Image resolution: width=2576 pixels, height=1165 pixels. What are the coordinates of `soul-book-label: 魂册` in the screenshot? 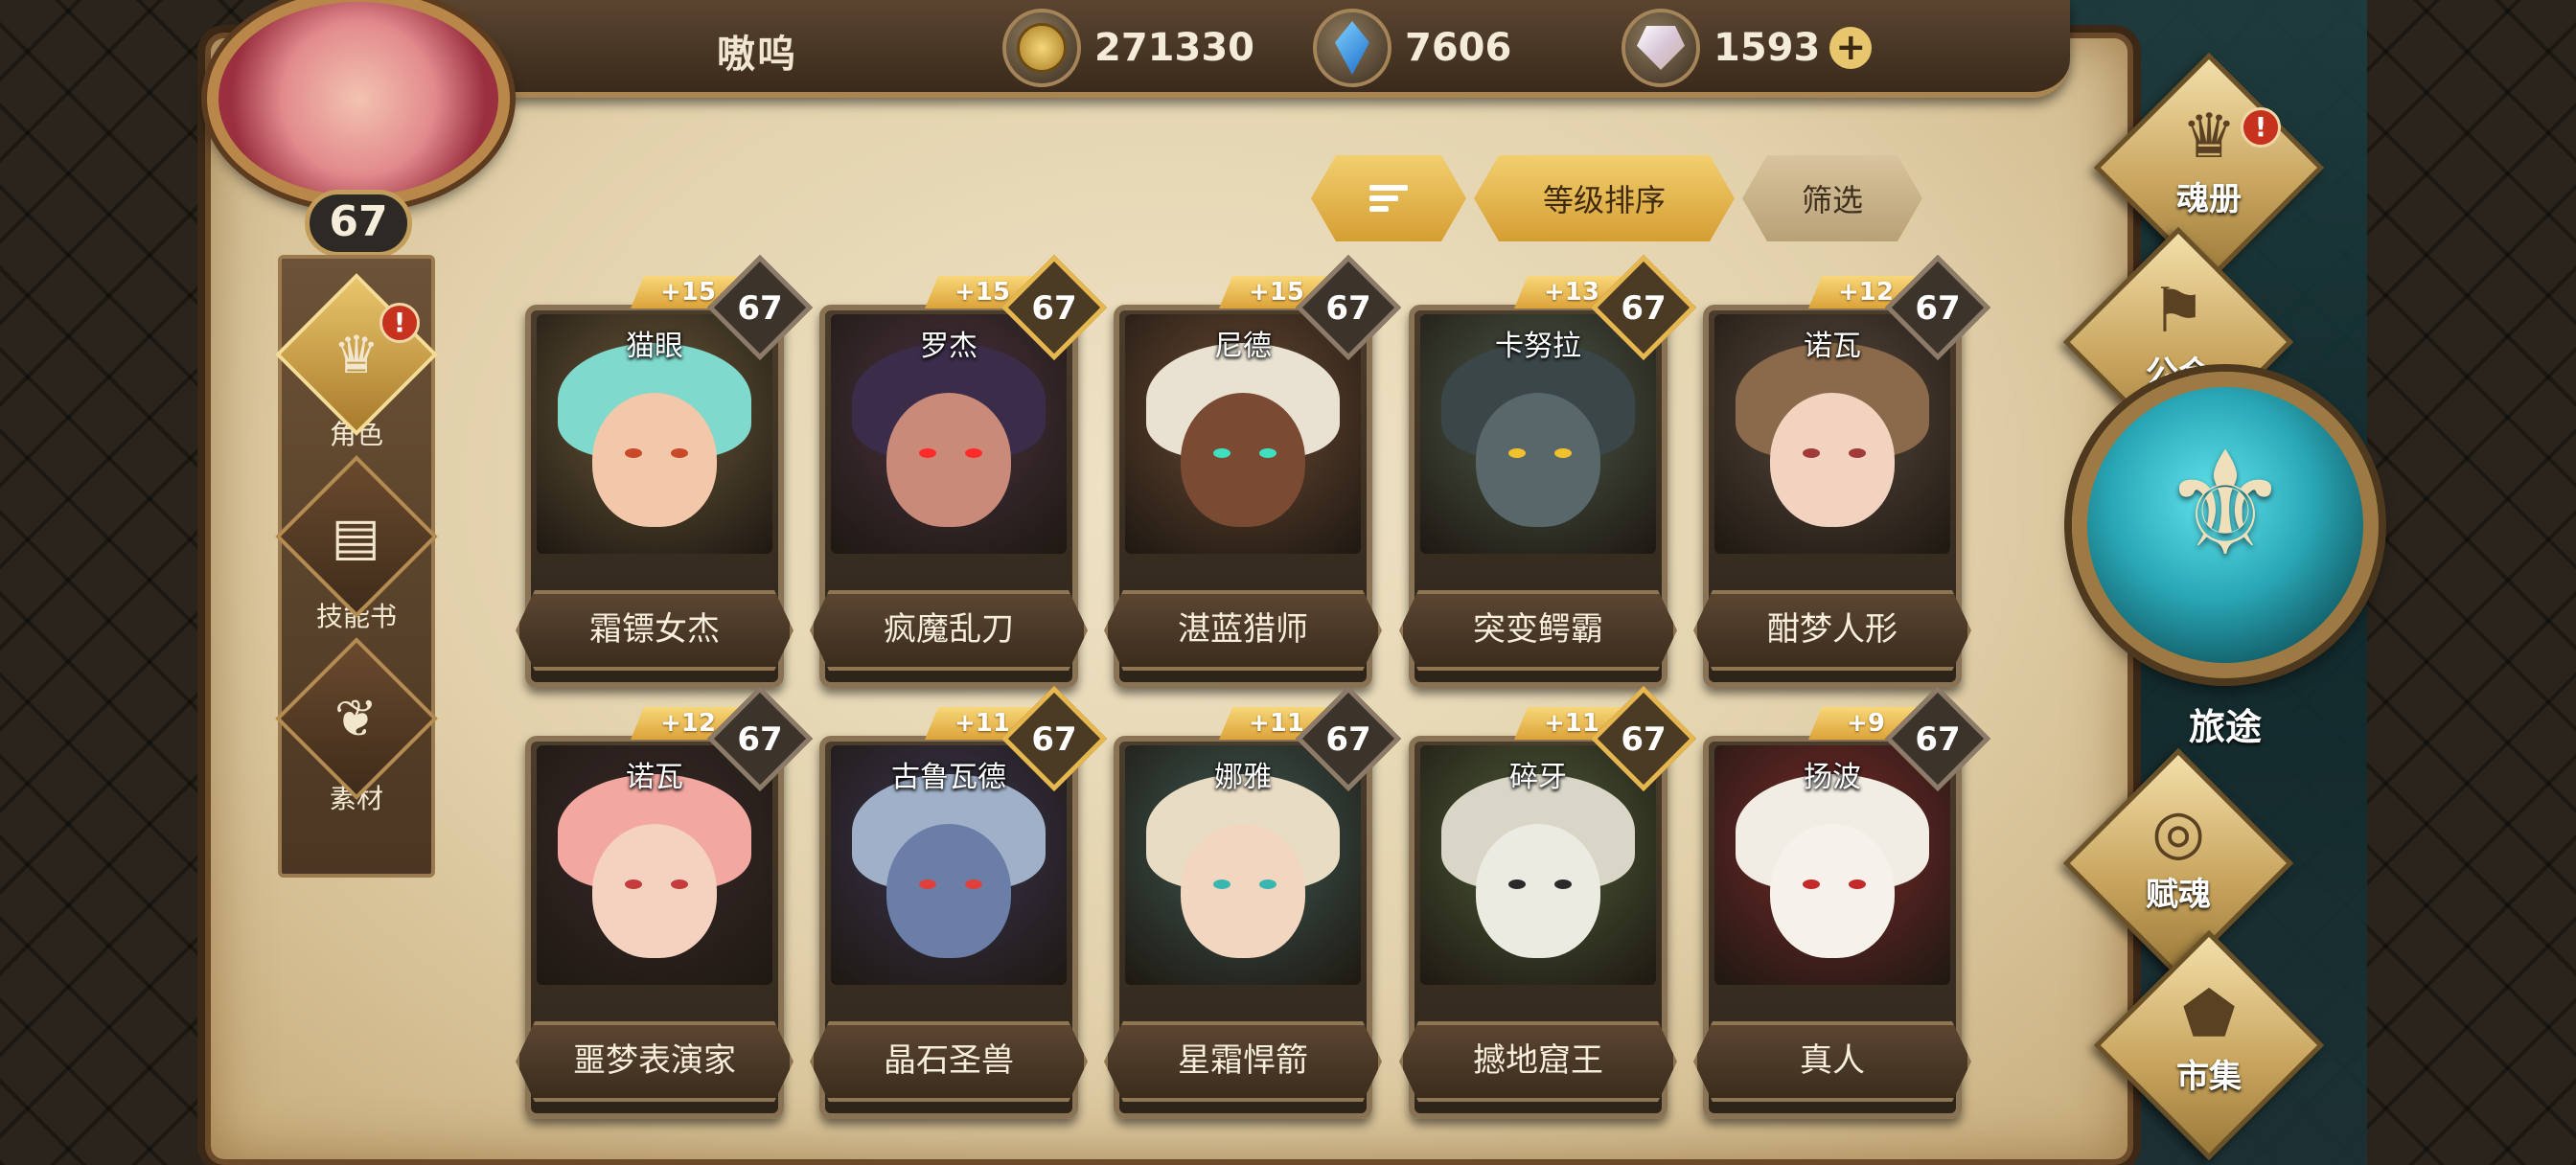 It's located at (2209, 199).